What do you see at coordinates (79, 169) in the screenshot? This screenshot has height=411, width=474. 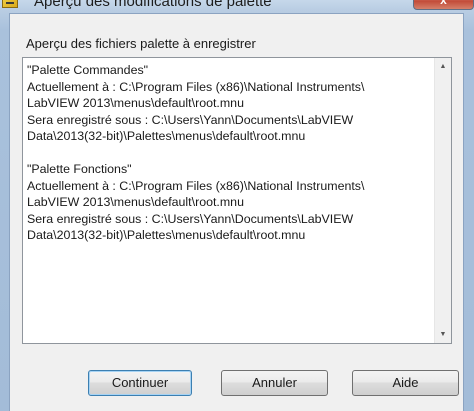 I see `preview-line: "Palette Fonctions"` at bounding box center [79, 169].